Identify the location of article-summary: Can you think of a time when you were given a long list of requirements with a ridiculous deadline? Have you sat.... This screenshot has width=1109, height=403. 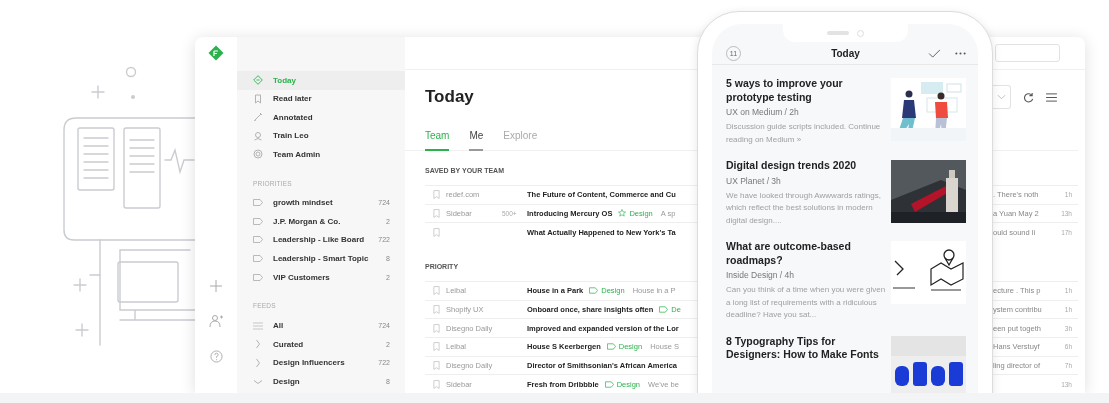
(806, 302).